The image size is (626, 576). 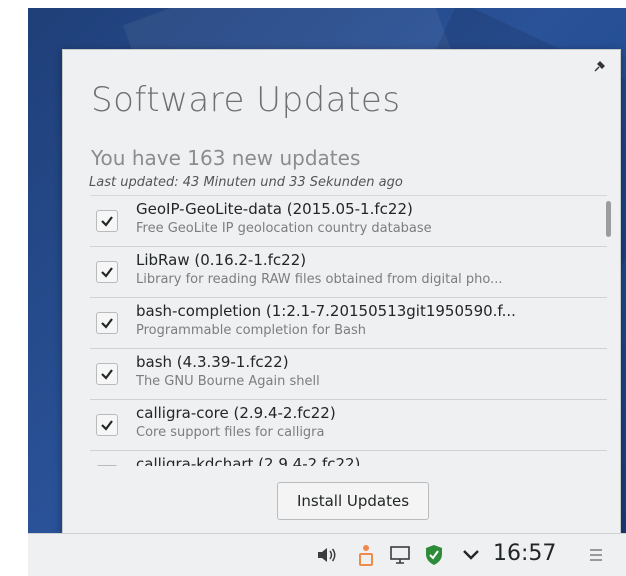 What do you see at coordinates (251, 330) in the screenshot?
I see `package-description: Programmable completion for Bash` at bounding box center [251, 330].